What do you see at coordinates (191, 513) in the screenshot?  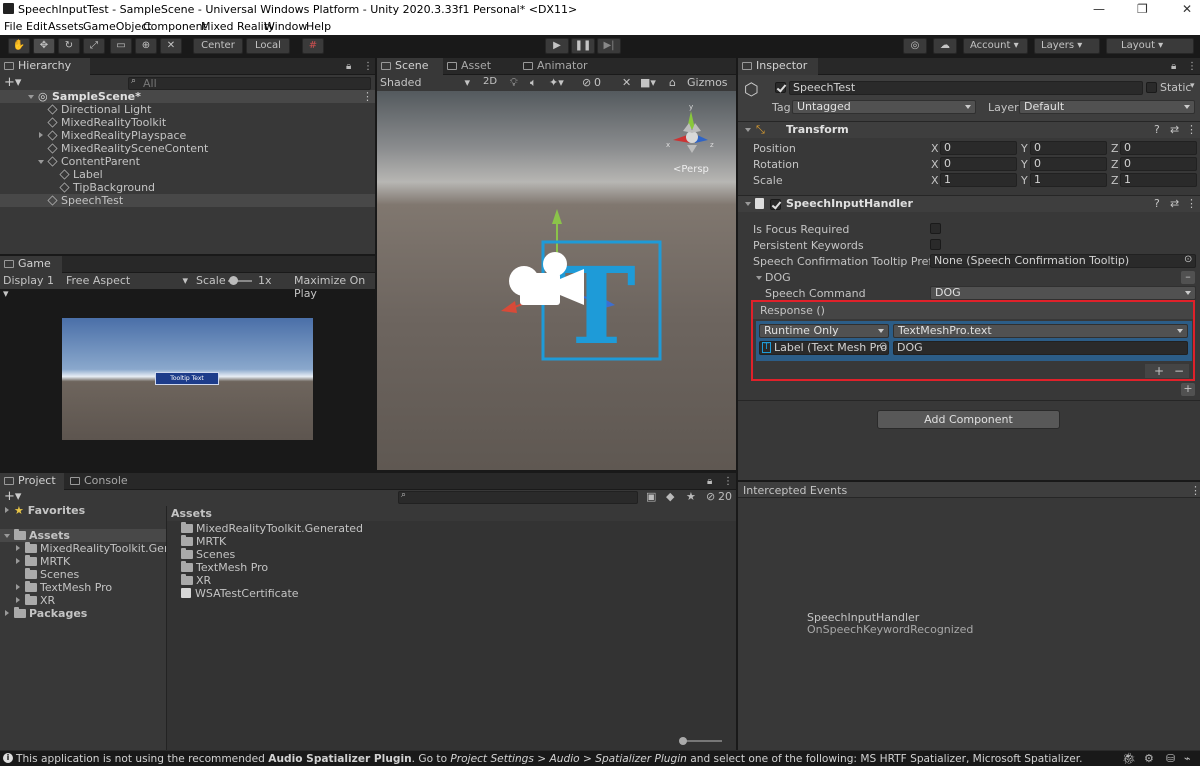 I see `breadcrumb-assets: Assets` at bounding box center [191, 513].